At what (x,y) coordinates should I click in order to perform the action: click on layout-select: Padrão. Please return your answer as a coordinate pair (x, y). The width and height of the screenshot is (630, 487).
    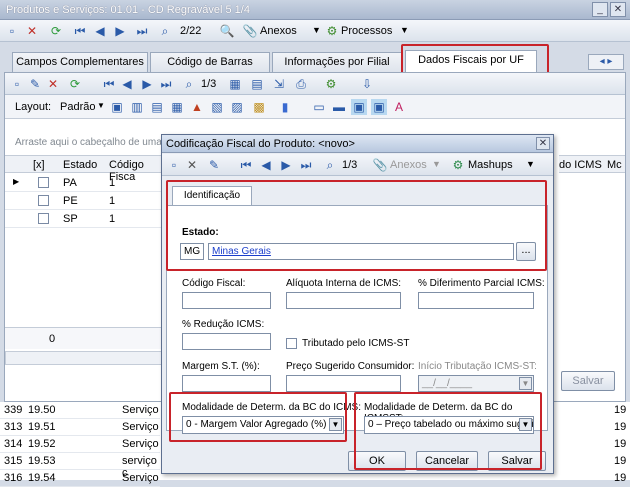
    Looking at the image, I should click on (77, 107).